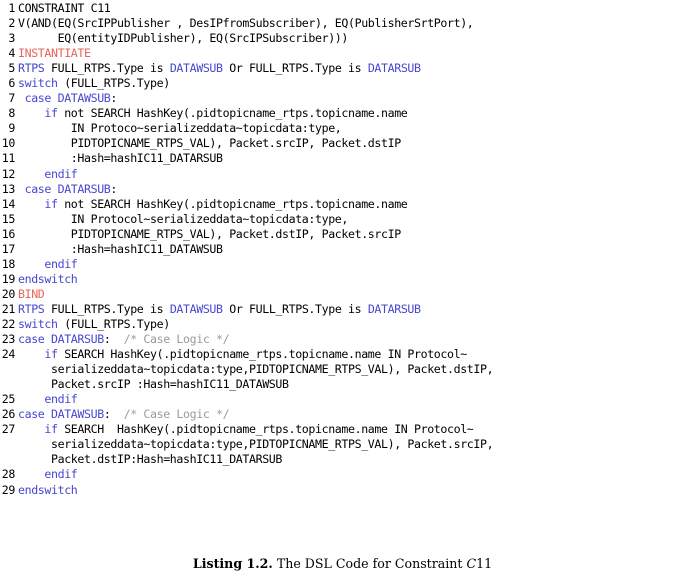 This screenshot has width=685, height=579. I want to click on code-text: case DATARSUB: /* Case Logic */, so click(122, 339).